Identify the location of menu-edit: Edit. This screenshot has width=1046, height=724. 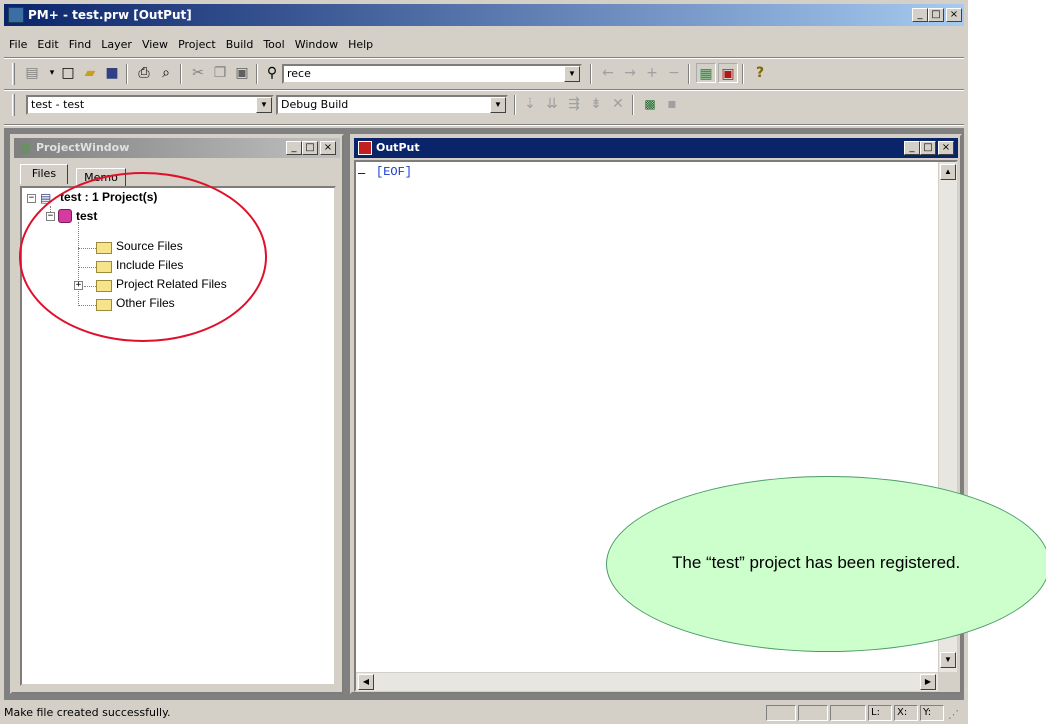
(47, 45).